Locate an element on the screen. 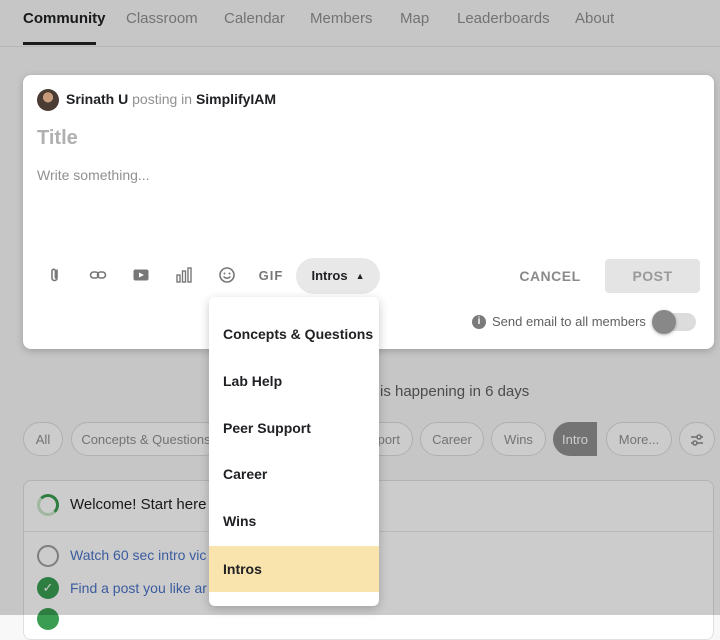 The width and height of the screenshot is (720, 640). attachment-icon is located at coordinates (54, 275).